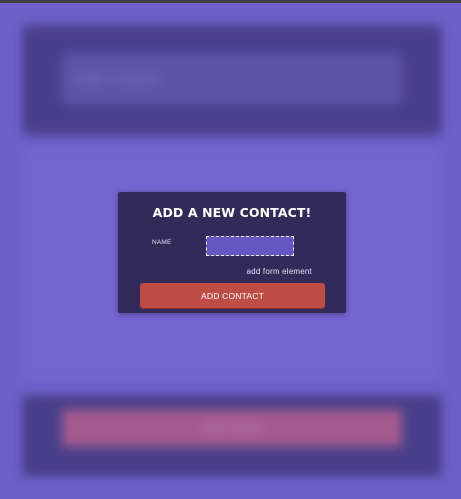 The height and width of the screenshot is (499, 461). I want to click on name-input, so click(250, 246).